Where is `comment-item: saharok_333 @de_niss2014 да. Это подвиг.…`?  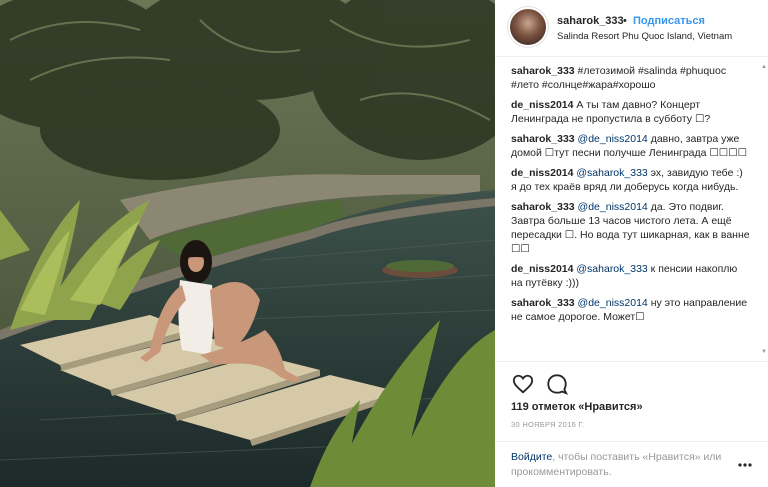 comment-item: saharok_333 @de_niss2014 да. Это подвиг.… is located at coordinates (631, 228).